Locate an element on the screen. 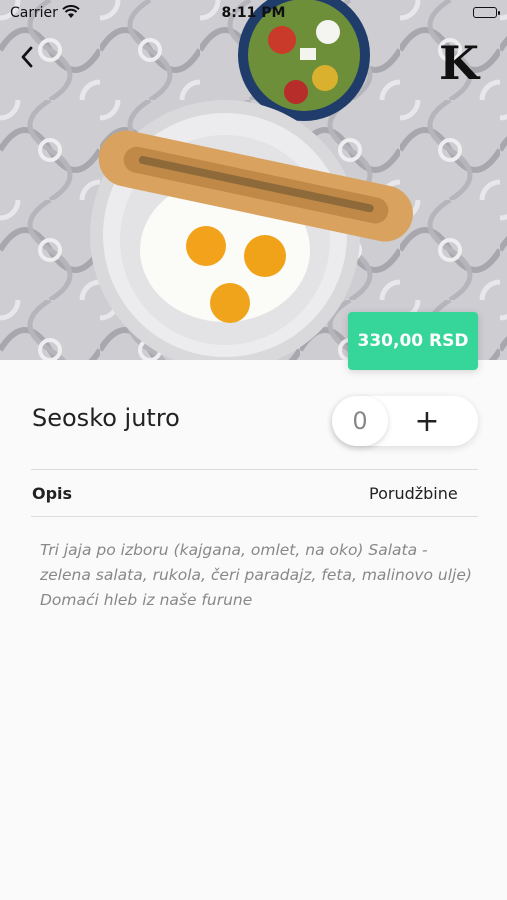 The width and height of the screenshot is (507, 900). back-button is located at coordinates (35, 61).